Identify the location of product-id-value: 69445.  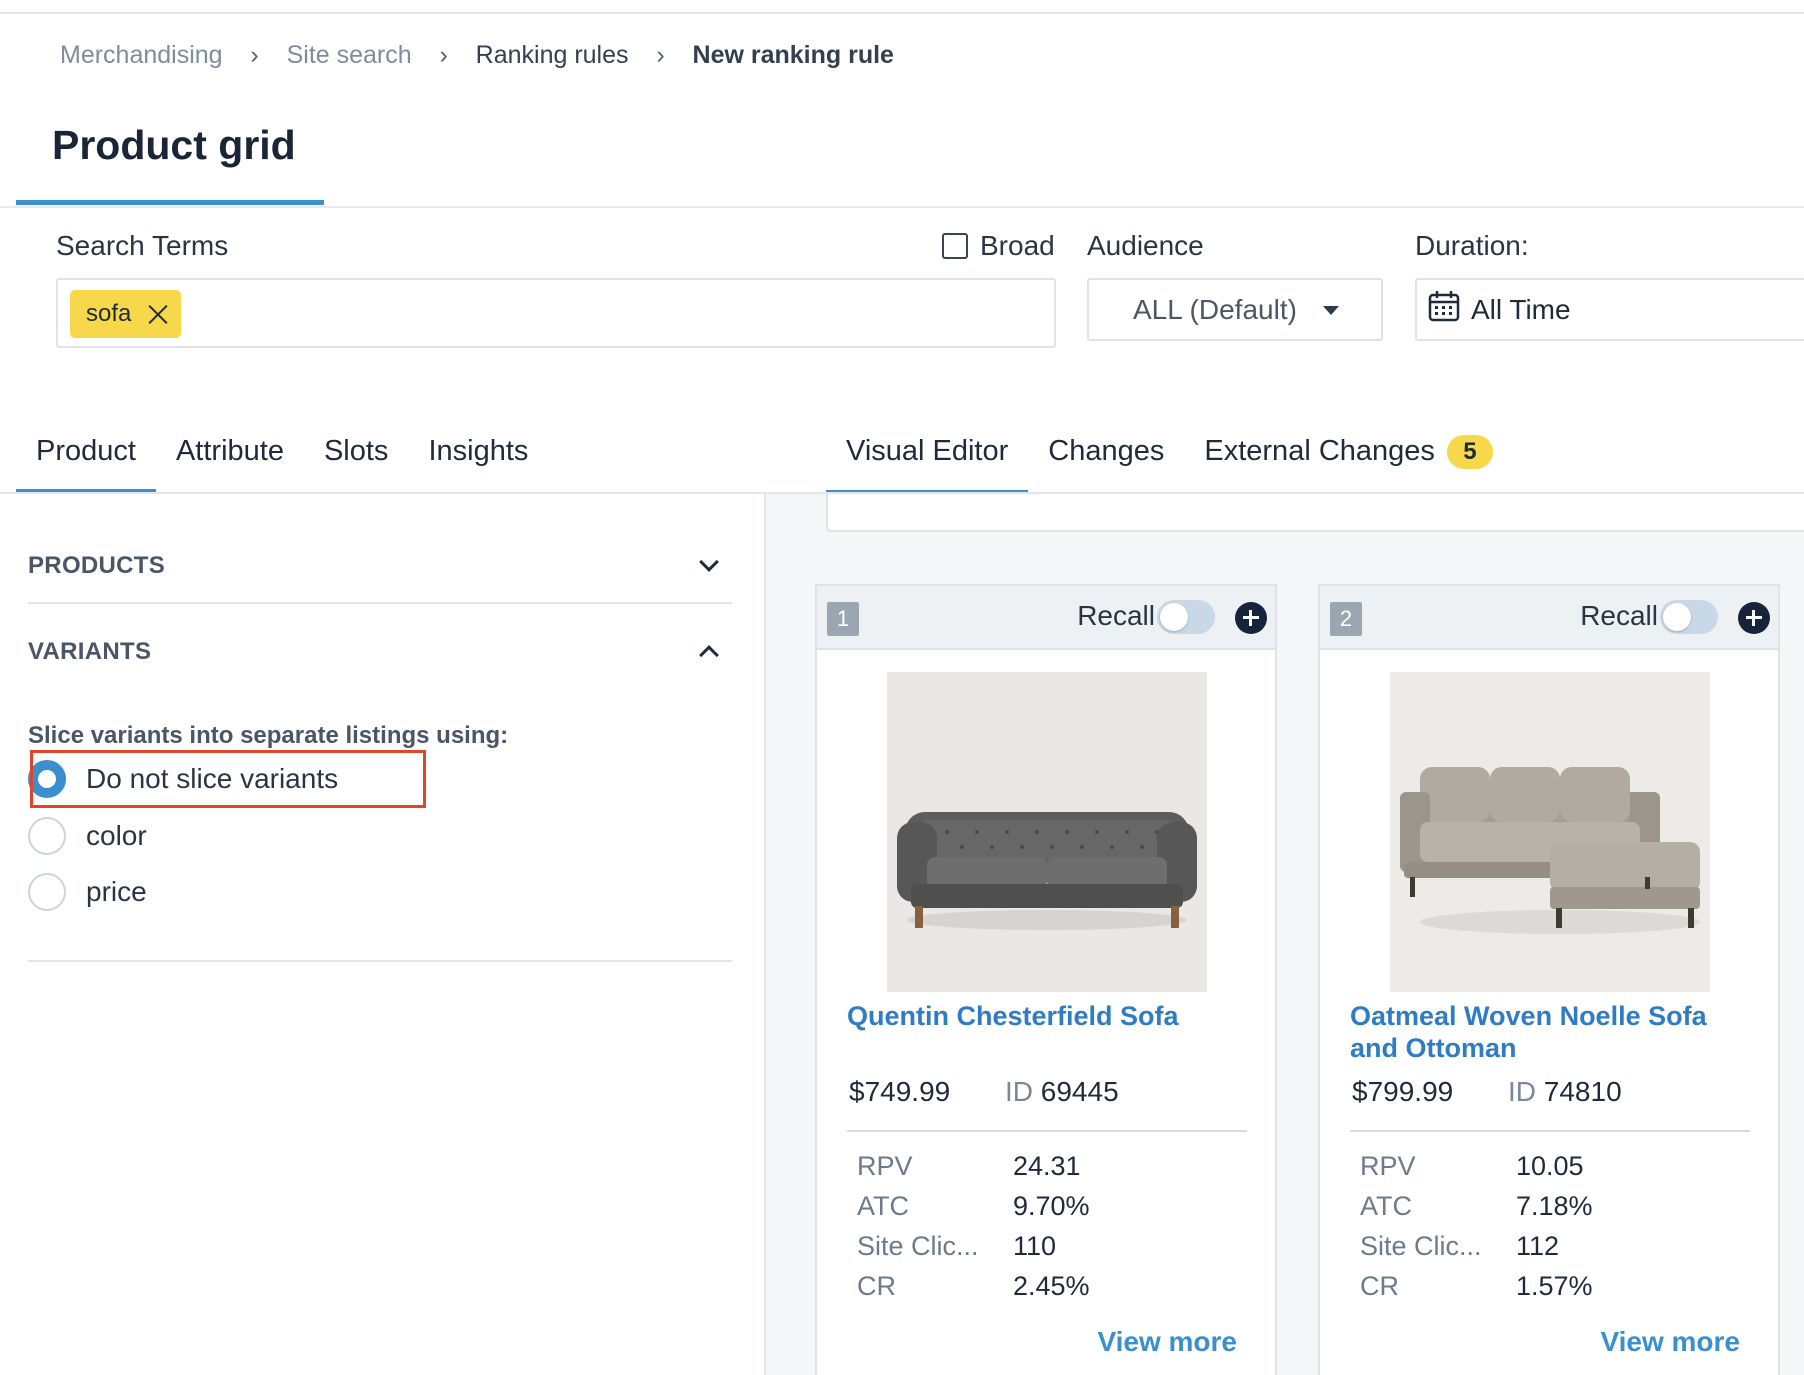
(1079, 1091).